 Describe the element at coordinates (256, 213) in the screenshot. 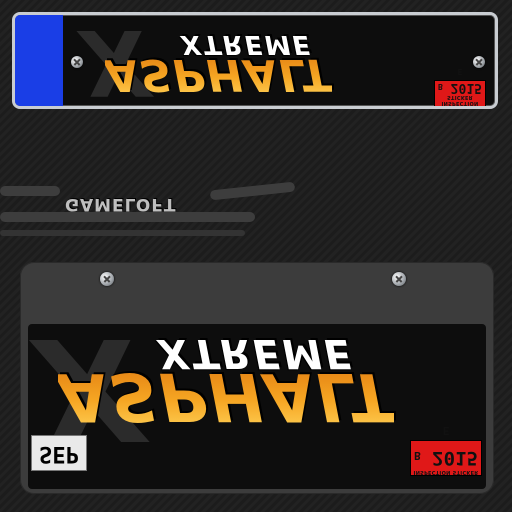

I see `plate-bracket: GAMELOFT` at that location.